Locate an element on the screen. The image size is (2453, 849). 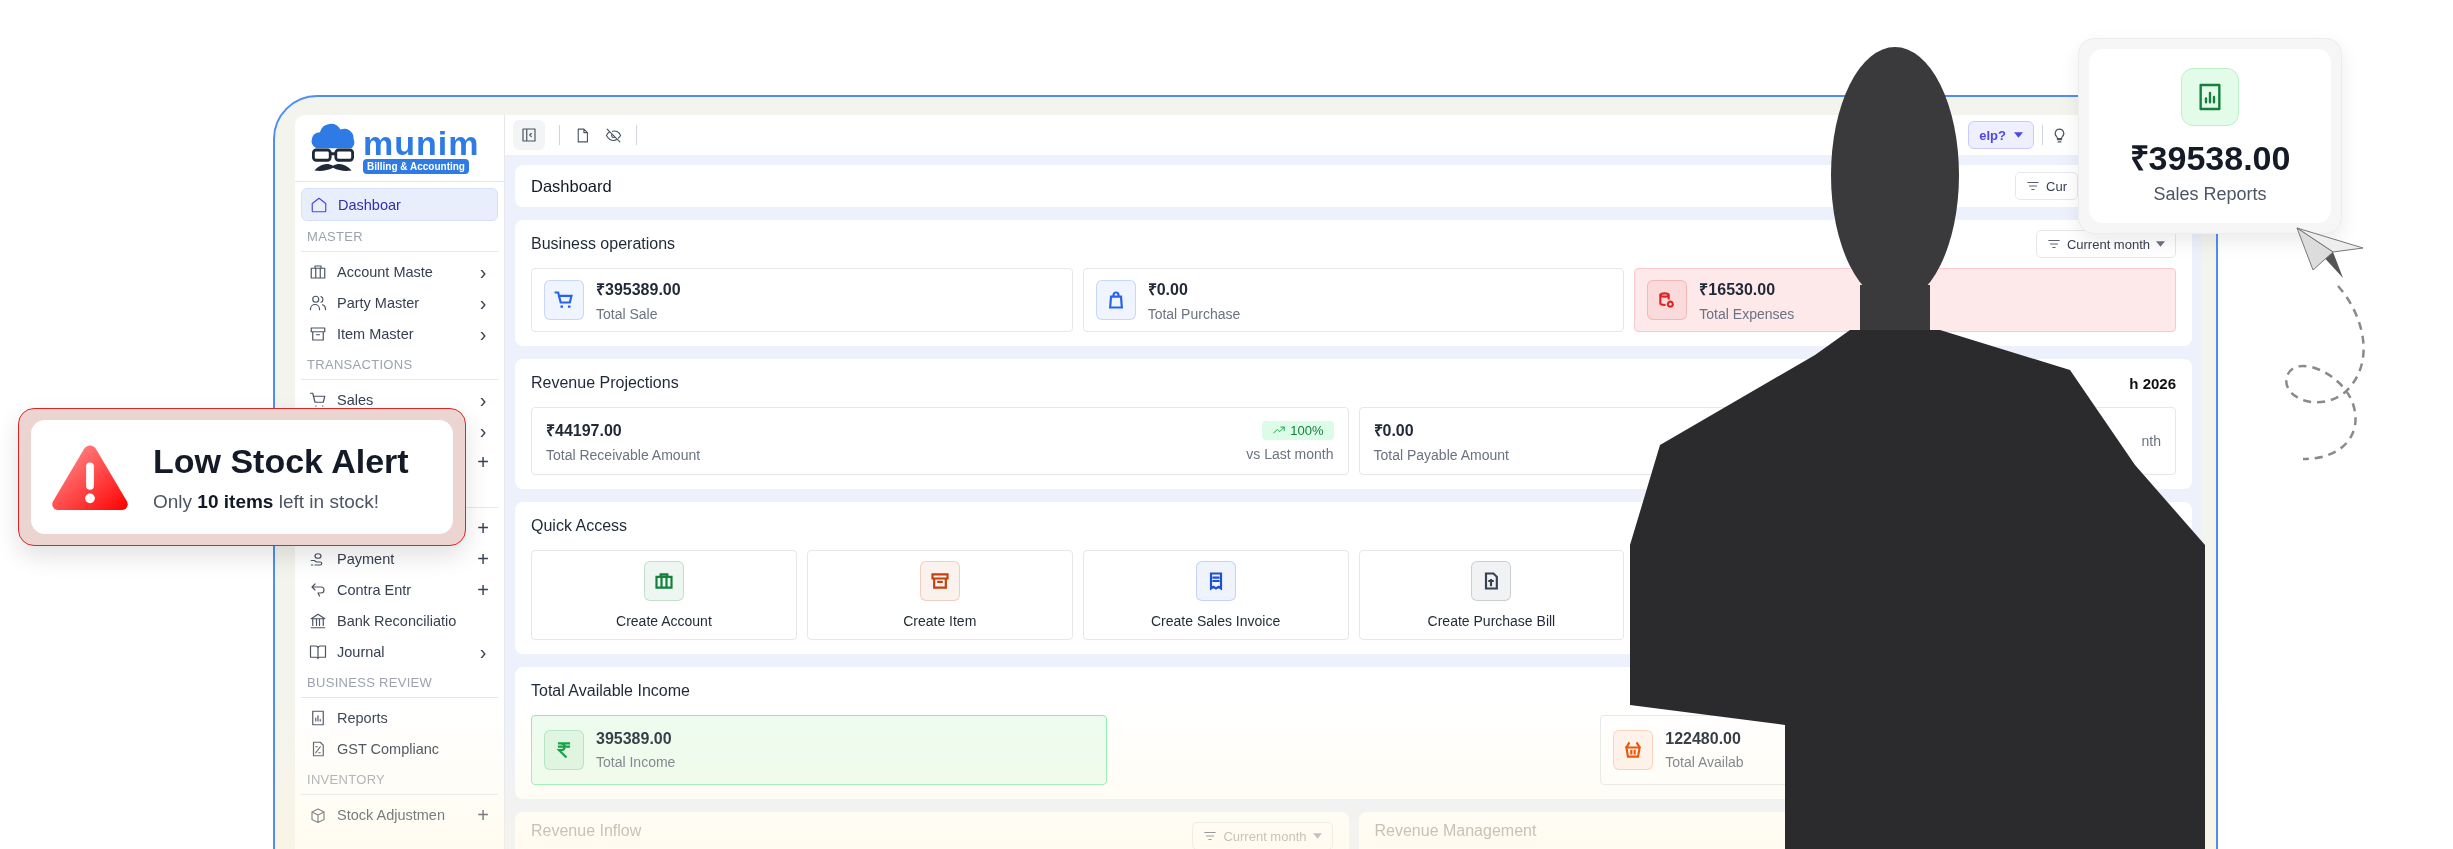
briefcase-icon is located at coordinates (318, 271).